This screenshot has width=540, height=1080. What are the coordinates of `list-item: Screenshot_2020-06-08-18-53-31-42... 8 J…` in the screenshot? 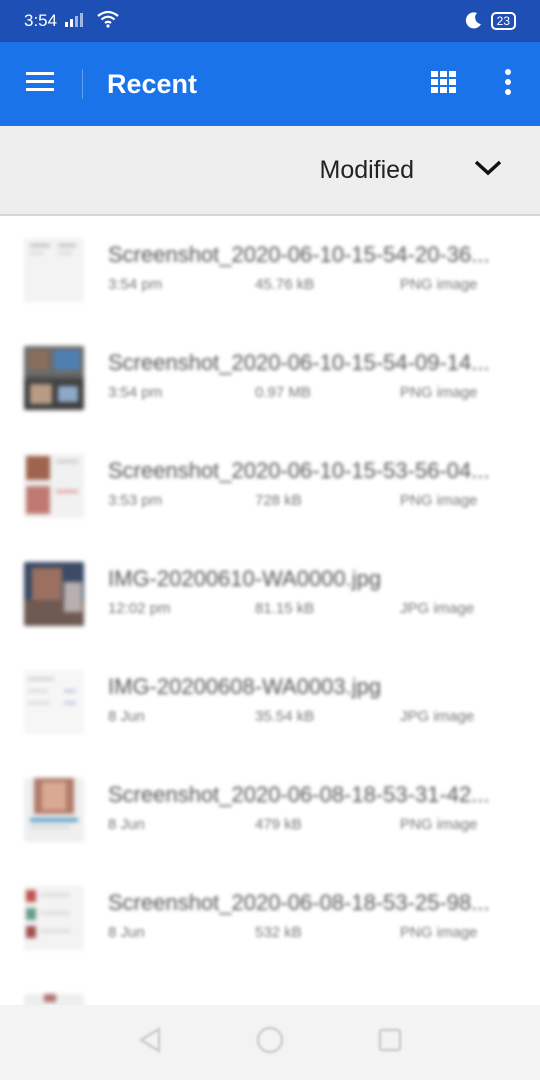 It's located at (270, 810).